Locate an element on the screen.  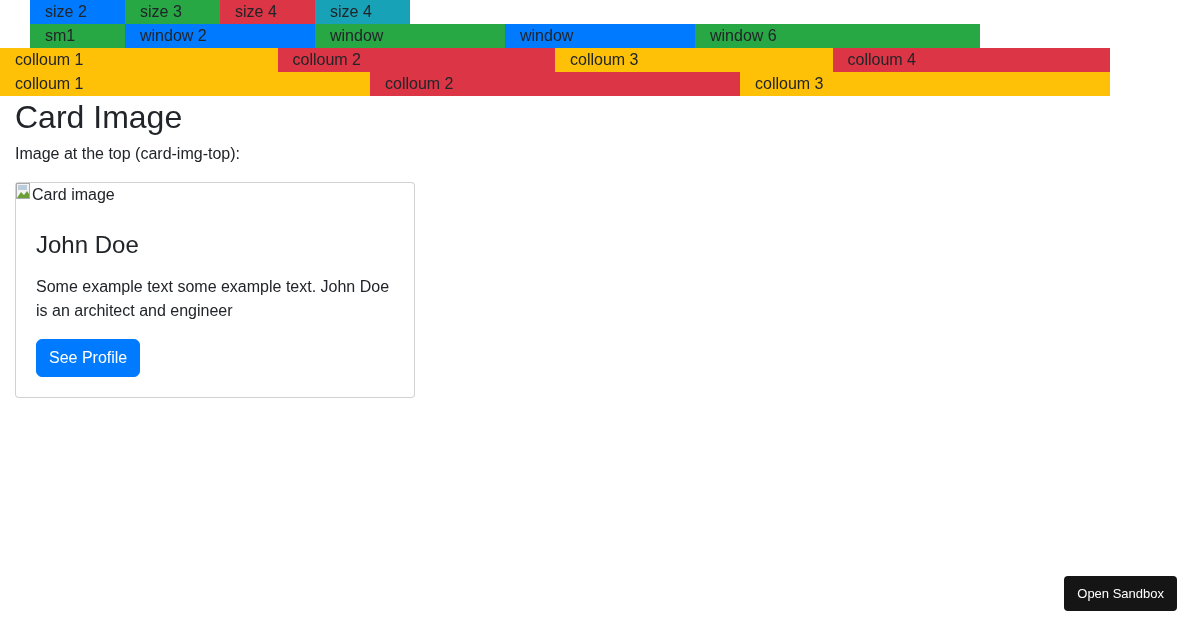
grid-column: size 2 is located at coordinates (77, 12).